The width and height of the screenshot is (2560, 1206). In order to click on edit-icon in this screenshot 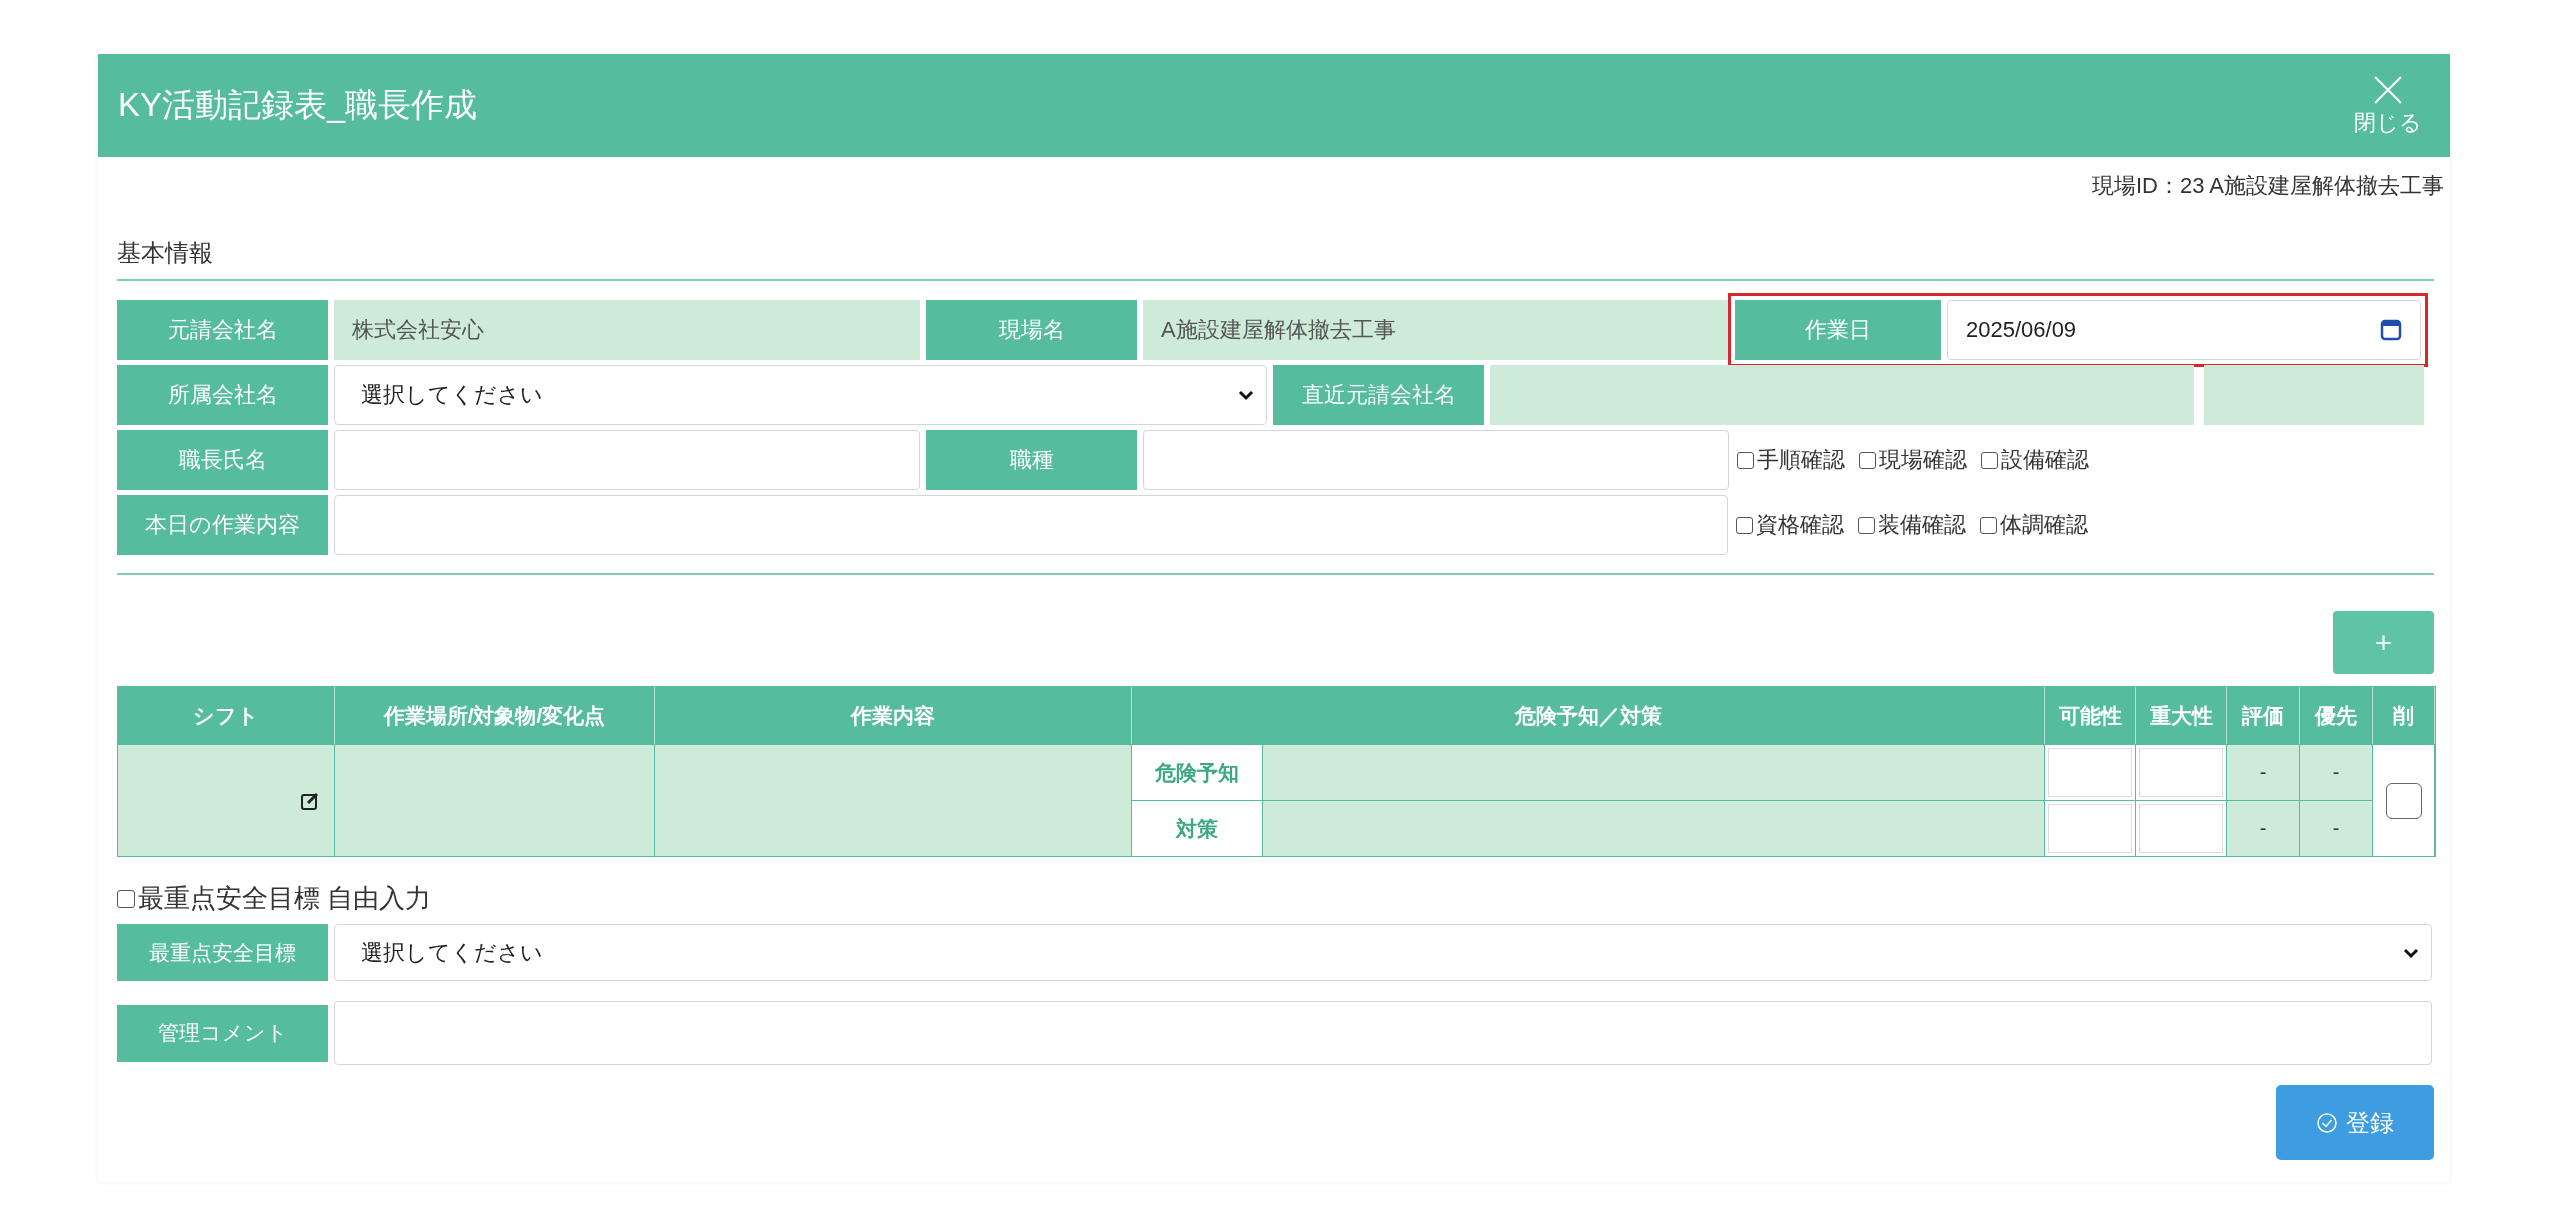, I will do `click(310, 800)`.